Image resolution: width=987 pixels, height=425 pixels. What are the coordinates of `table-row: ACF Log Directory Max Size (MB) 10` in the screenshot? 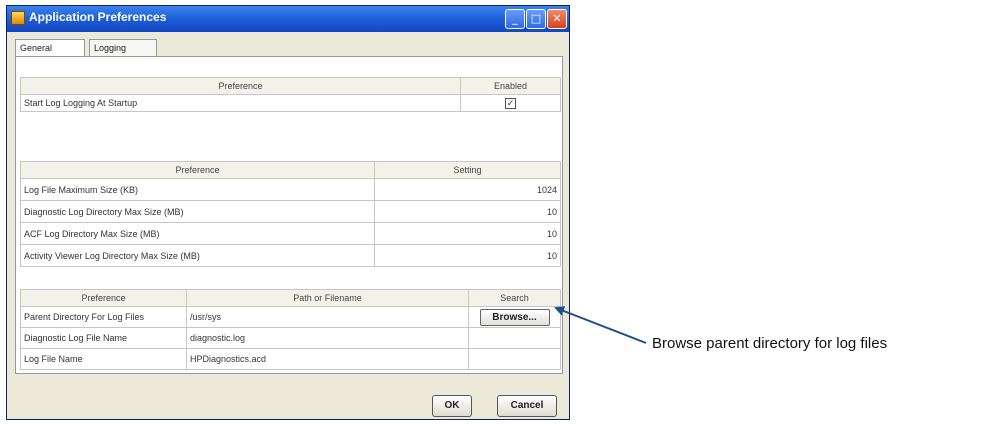 It's located at (290, 233).